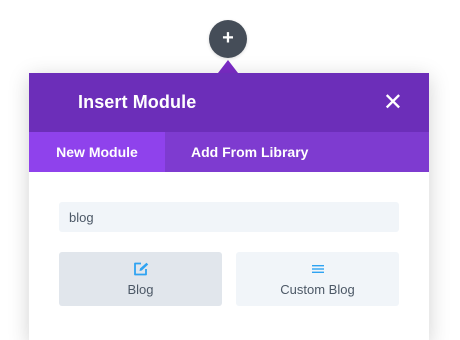  I want to click on add-module-button: +, so click(228, 39).